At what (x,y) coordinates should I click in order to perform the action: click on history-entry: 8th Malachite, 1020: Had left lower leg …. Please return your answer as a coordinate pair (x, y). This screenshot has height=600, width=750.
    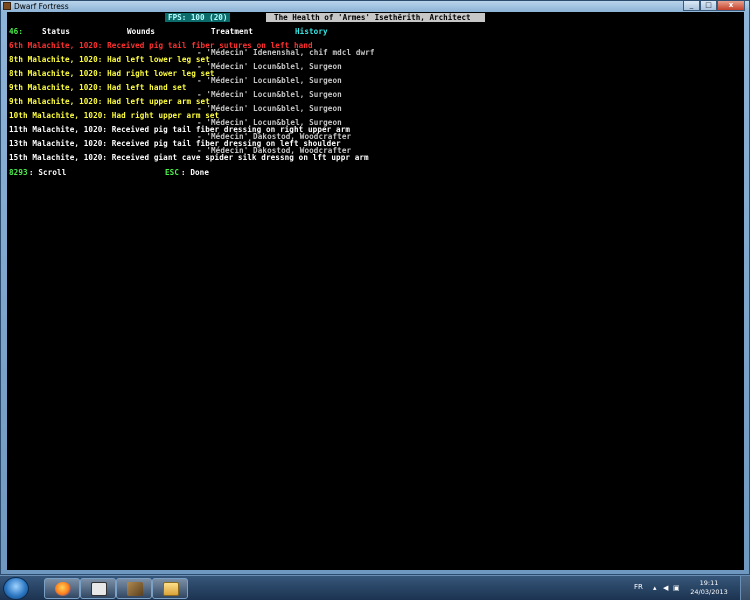
    Looking at the image, I should click on (109, 60).